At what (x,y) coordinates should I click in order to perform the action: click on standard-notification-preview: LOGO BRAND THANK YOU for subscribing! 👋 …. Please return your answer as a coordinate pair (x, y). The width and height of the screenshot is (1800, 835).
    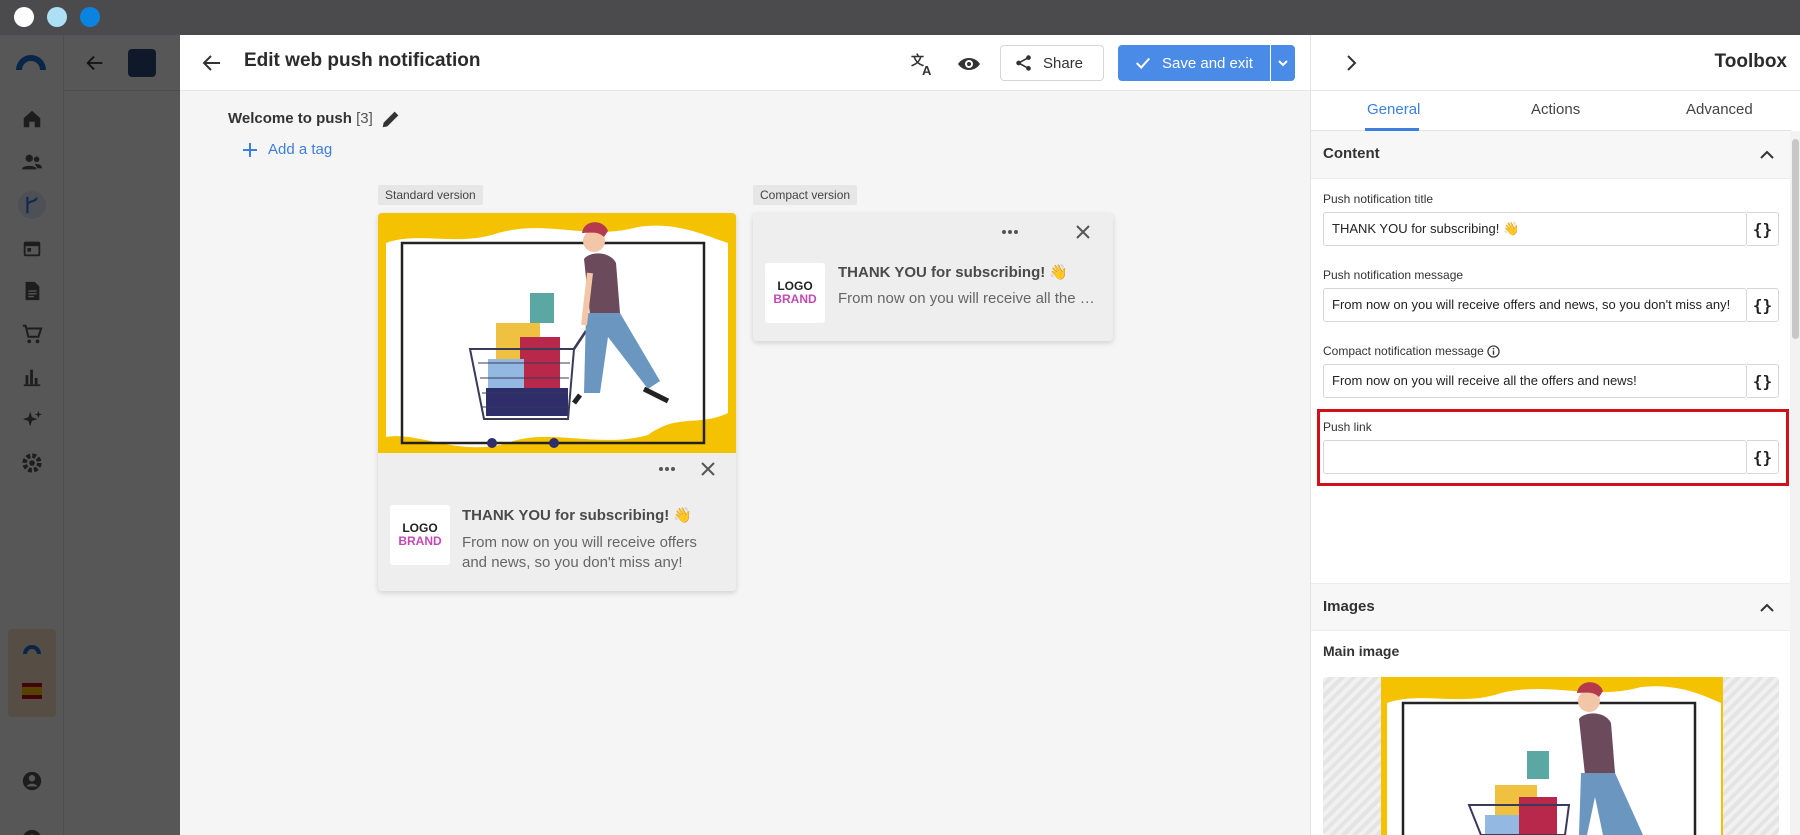
    Looking at the image, I should click on (557, 402).